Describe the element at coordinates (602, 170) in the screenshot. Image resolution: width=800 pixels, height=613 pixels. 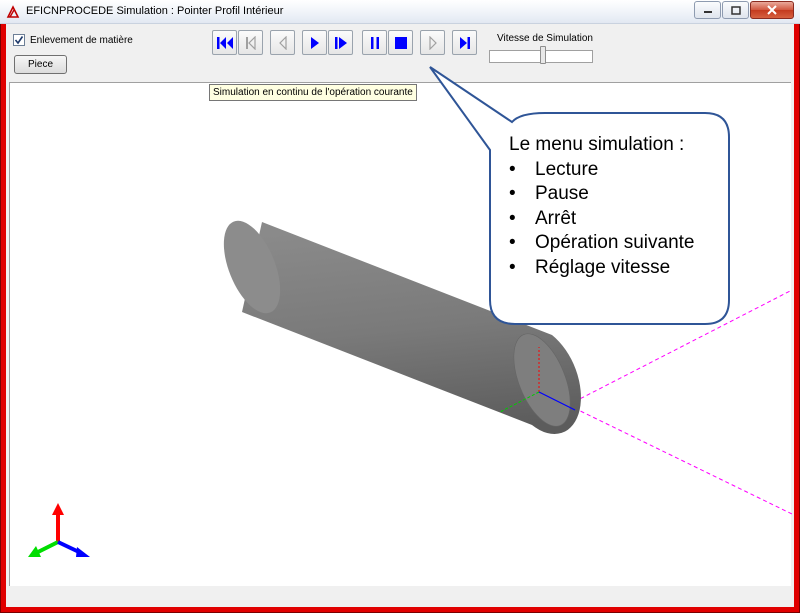
I see `callout-item: Lecture` at that location.